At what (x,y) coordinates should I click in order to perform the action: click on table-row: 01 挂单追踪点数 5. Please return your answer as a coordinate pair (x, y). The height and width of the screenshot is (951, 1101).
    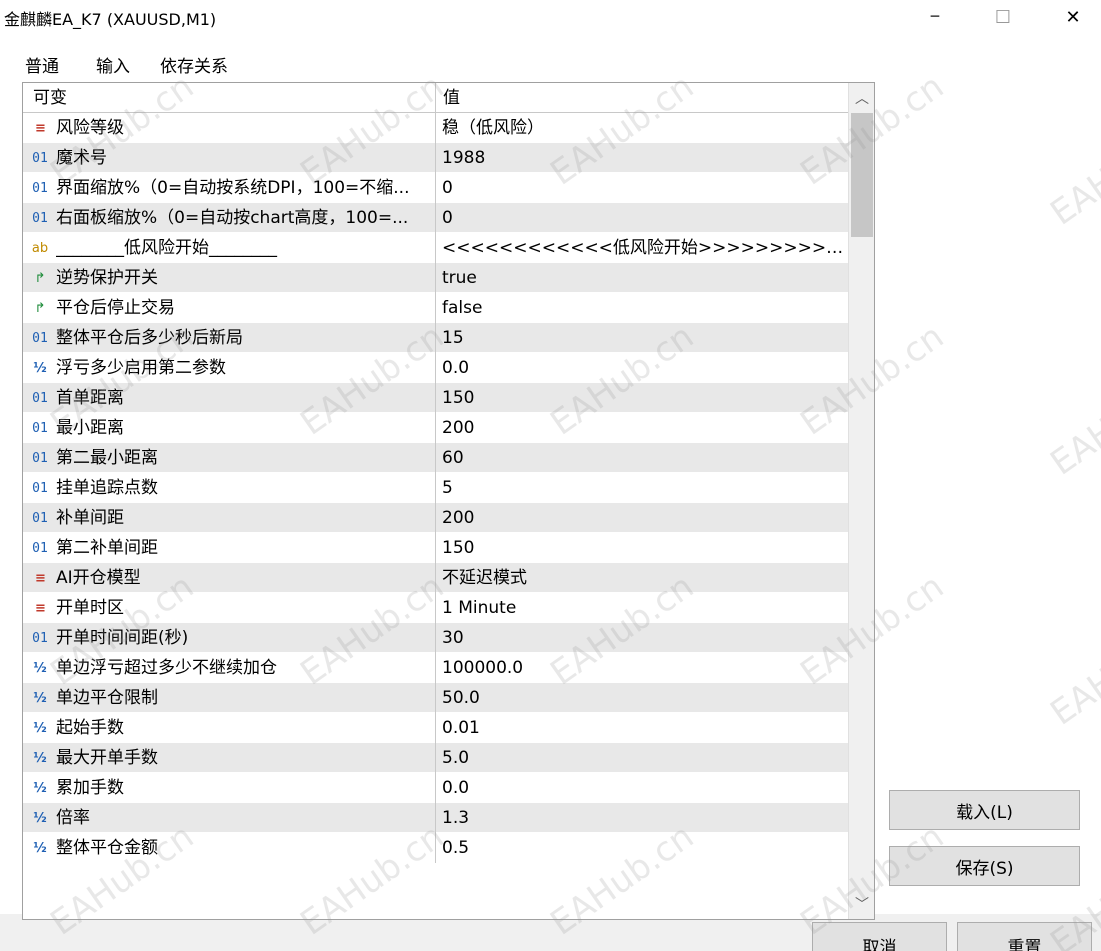
    Looking at the image, I should click on (435, 488).